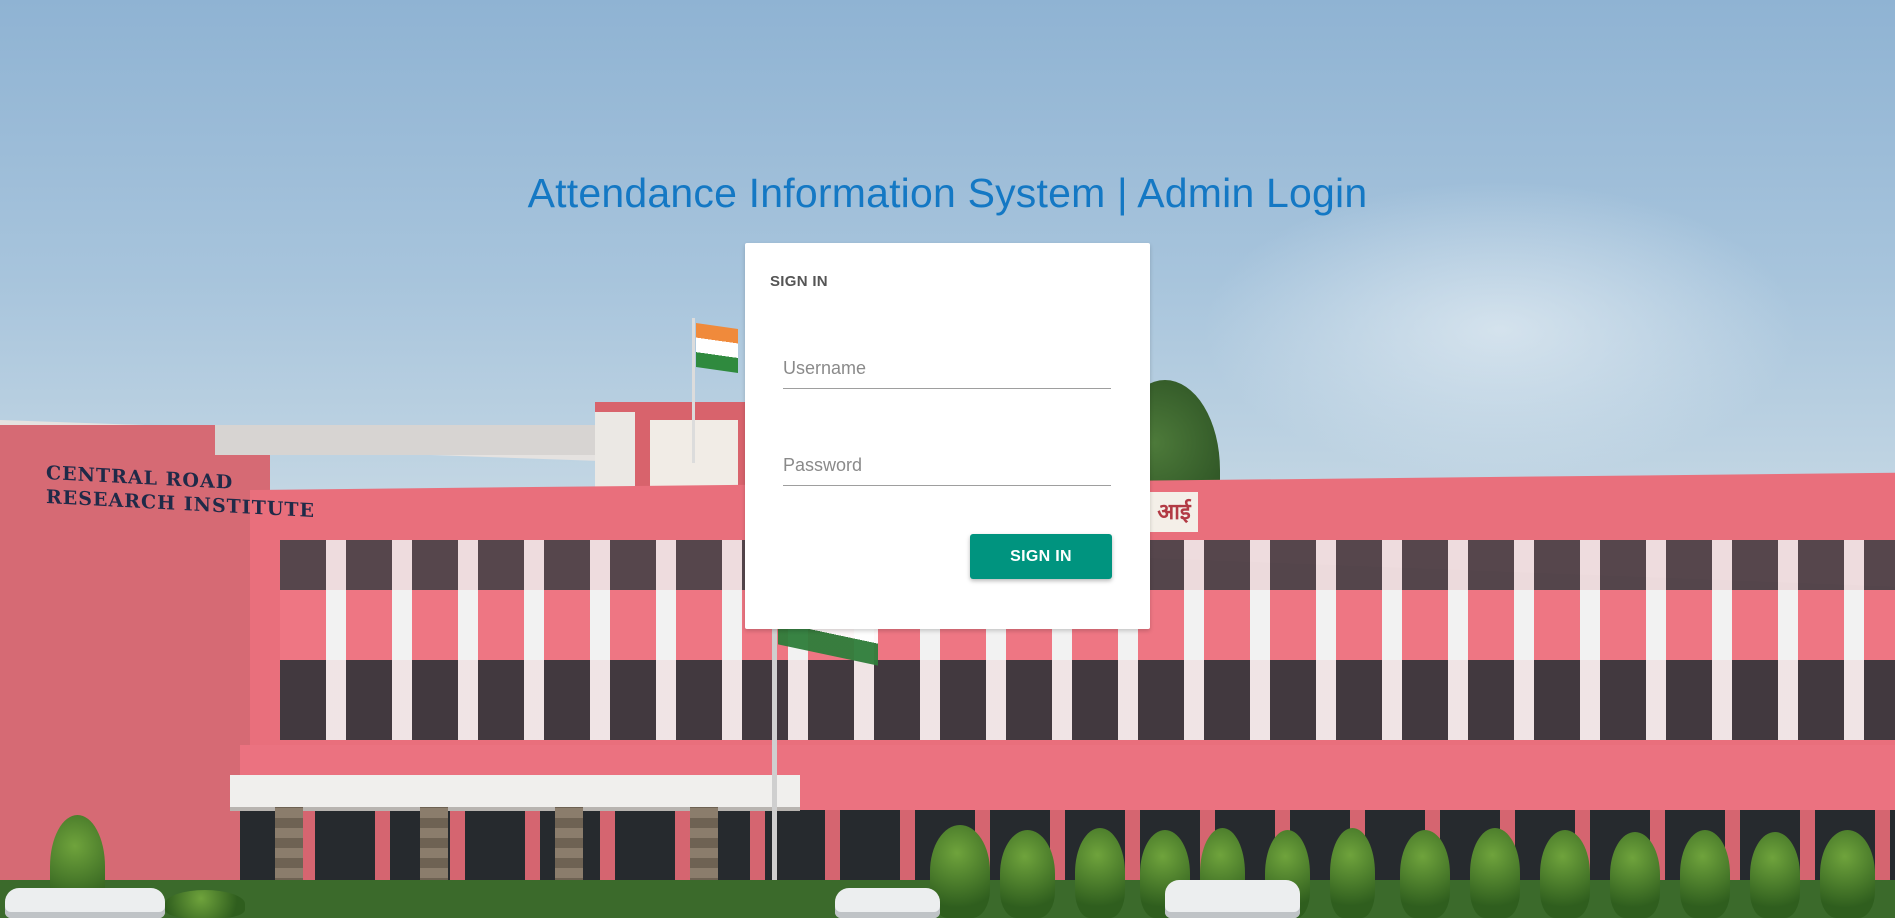 The image size is (1895, 918). Describe the element at coordinates (799, 281) in the screenshot. I see `login-card-header: SIGN IN` at that location.